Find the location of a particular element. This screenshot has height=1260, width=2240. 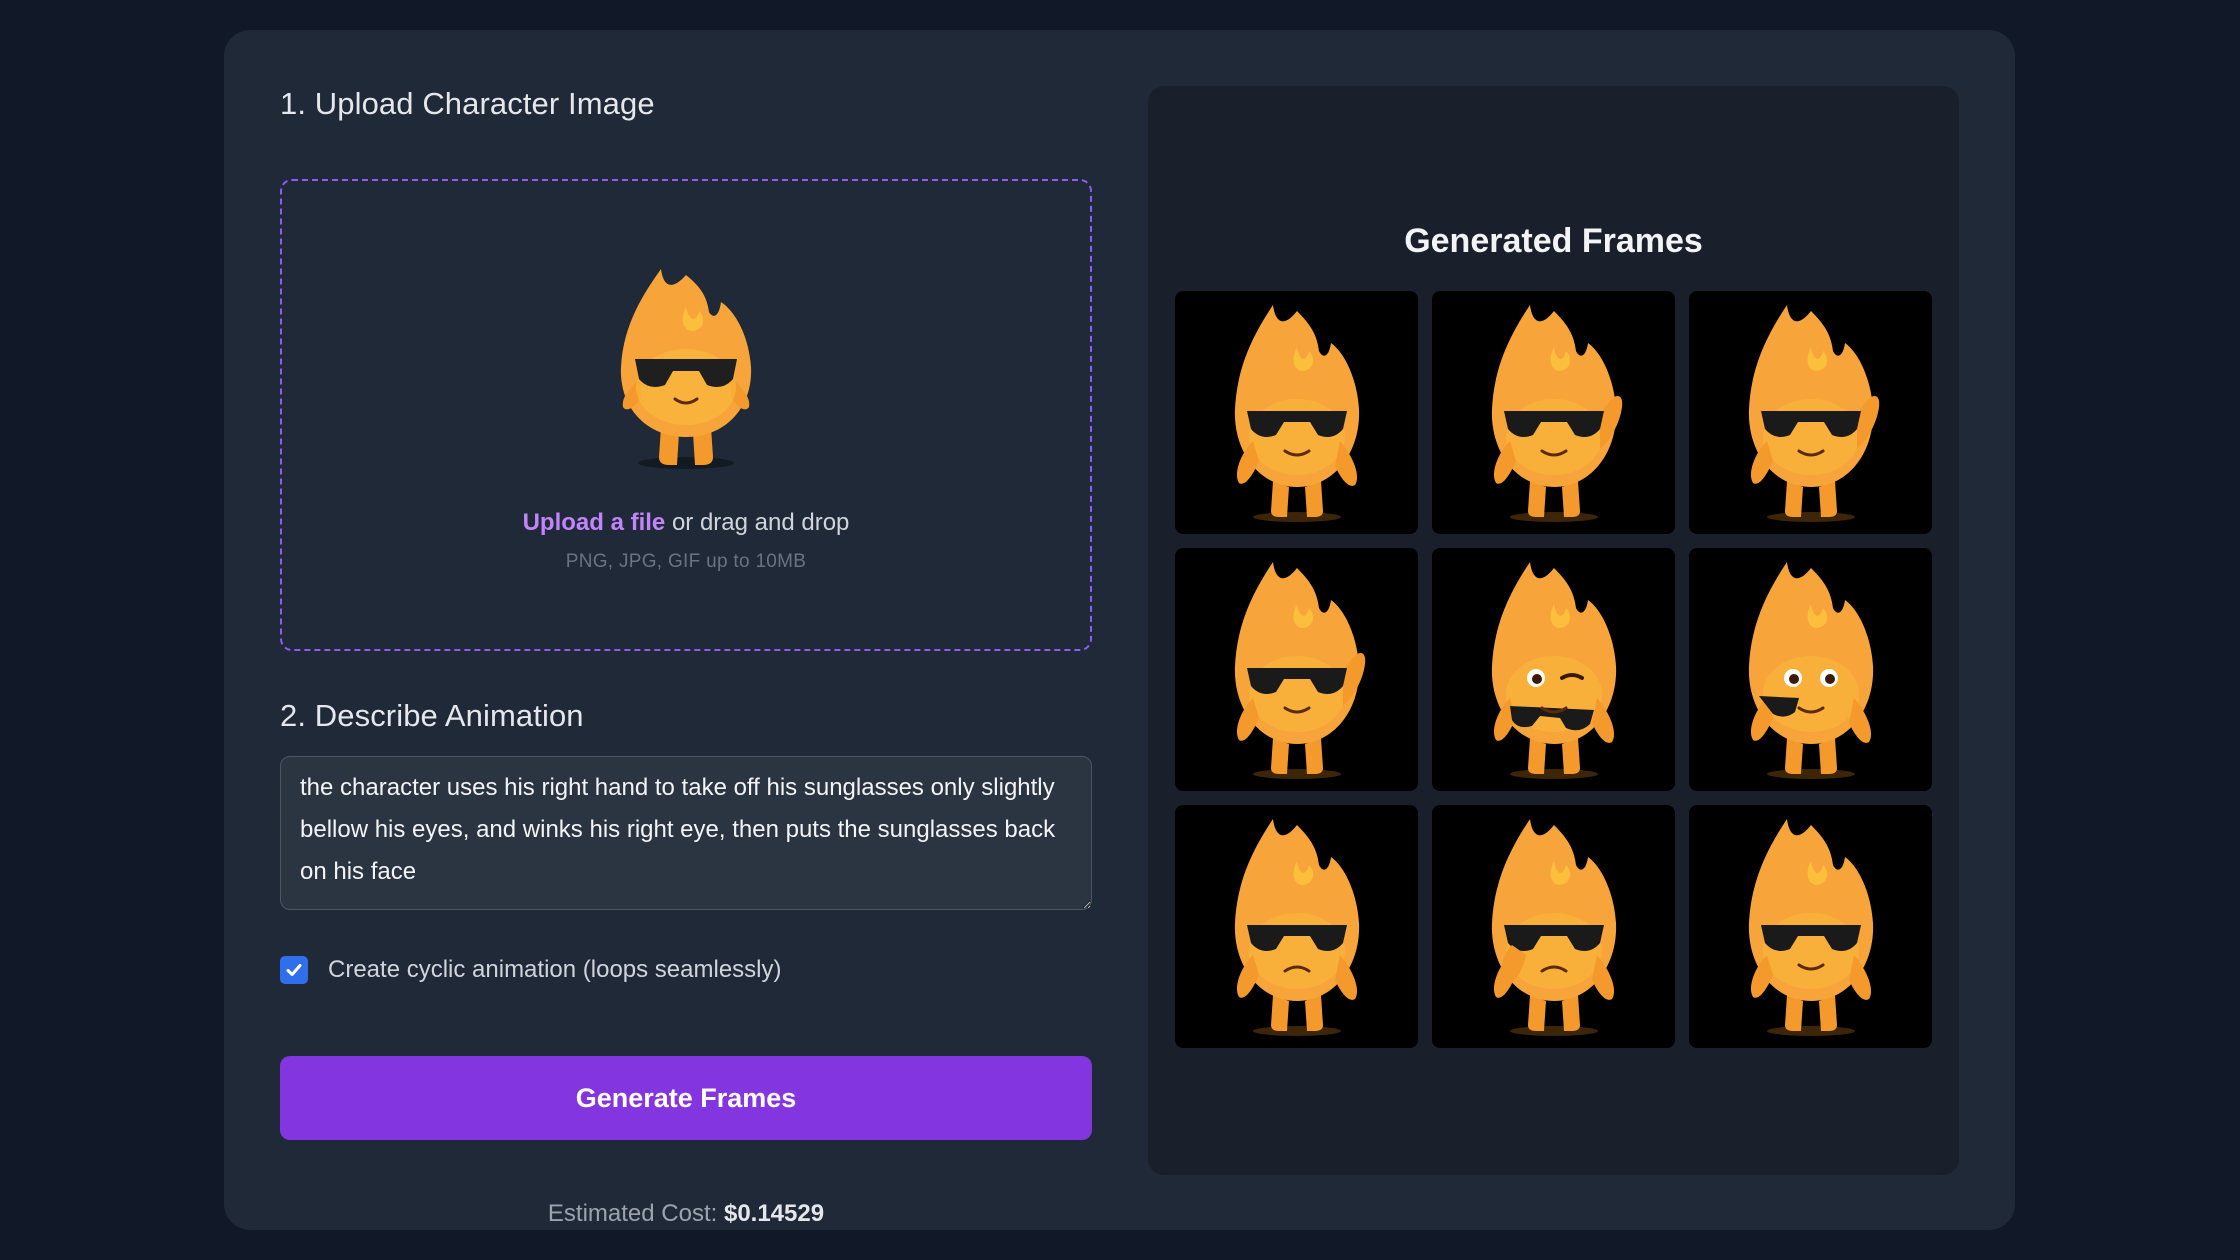

drag-drop-text: or drag and drop is located at coordinates (757, 522).